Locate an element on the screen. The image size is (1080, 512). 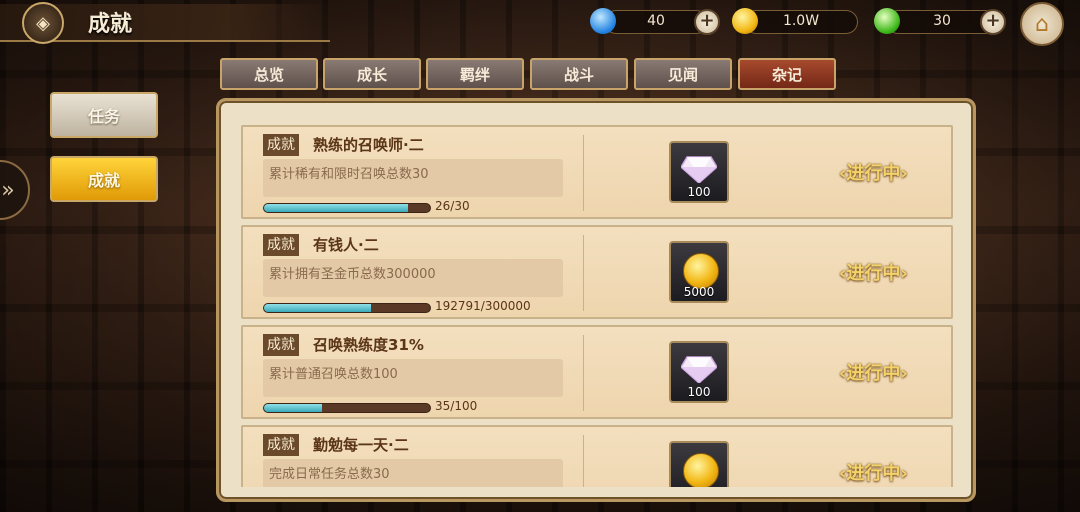
add-green-gem-button: + is located at coordinates (993, 22).